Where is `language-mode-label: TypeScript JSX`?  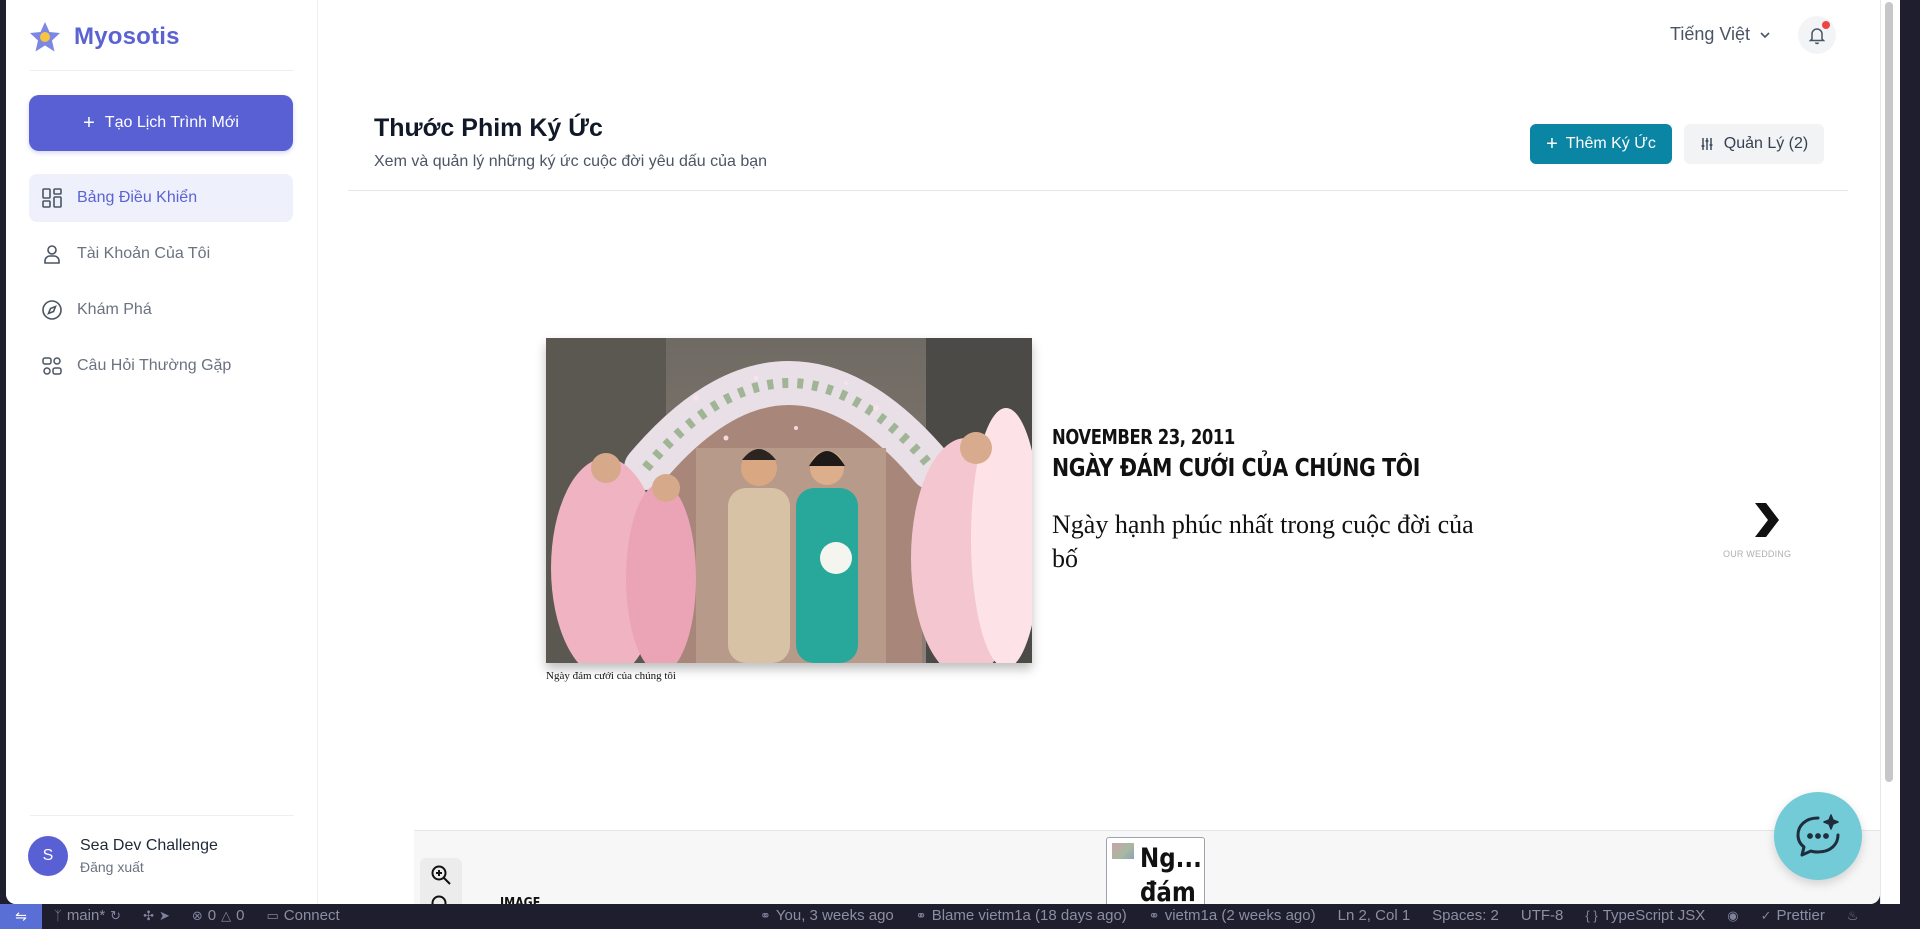 language-mode-label: TypeScript JSX is located at coordinates (1654, 915).